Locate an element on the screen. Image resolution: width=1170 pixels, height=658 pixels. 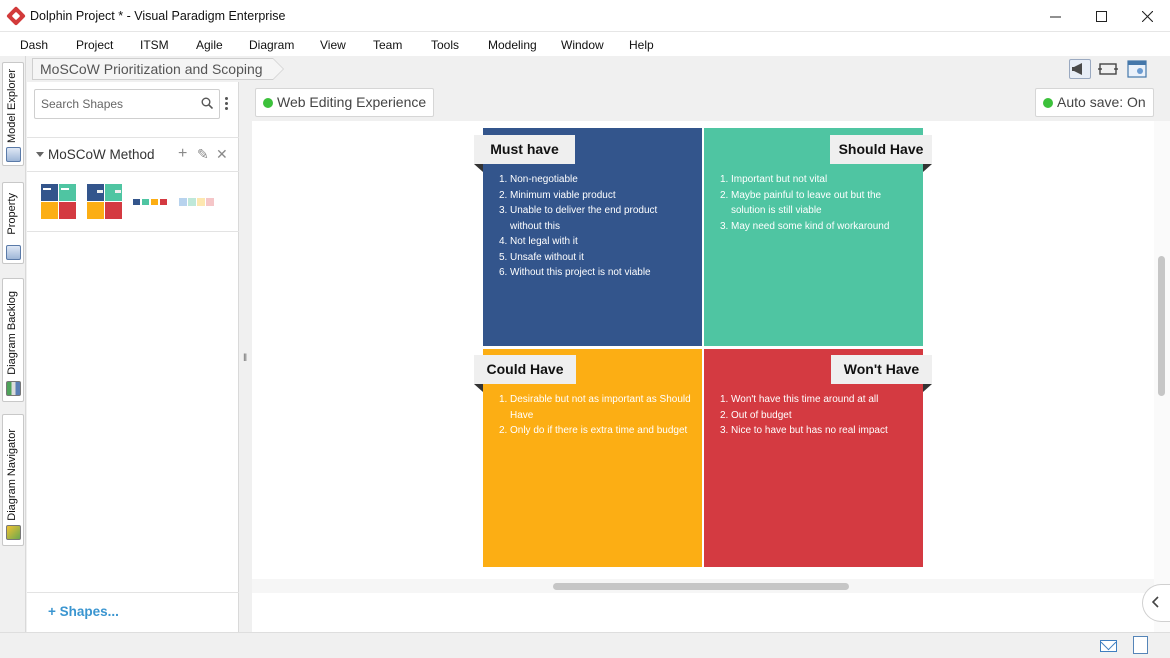
remove-icon: ✕ is located at coordinates (222, 154).